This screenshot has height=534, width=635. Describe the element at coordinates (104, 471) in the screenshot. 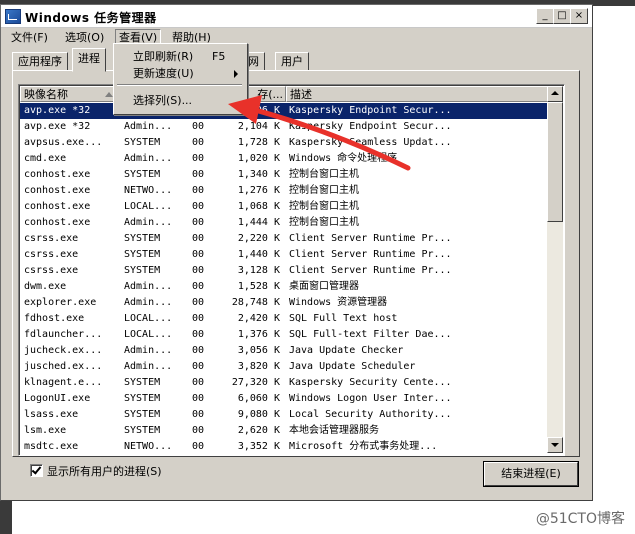

I see `show-all-users-label: 显示所有用户的进程(S)` at that location.